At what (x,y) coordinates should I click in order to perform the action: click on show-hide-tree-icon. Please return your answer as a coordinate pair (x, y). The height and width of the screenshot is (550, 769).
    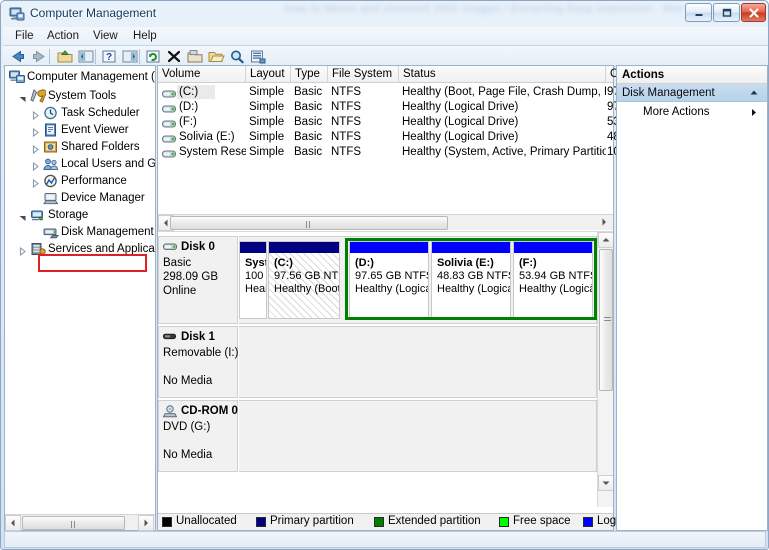
    Looking at the image, I should click on (86, 56).